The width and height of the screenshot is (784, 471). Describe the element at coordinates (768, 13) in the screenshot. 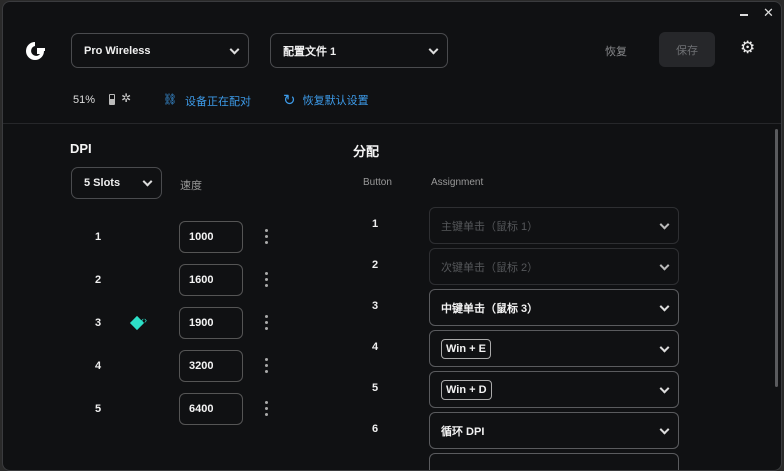

I see `close-button: ✕` at that location.